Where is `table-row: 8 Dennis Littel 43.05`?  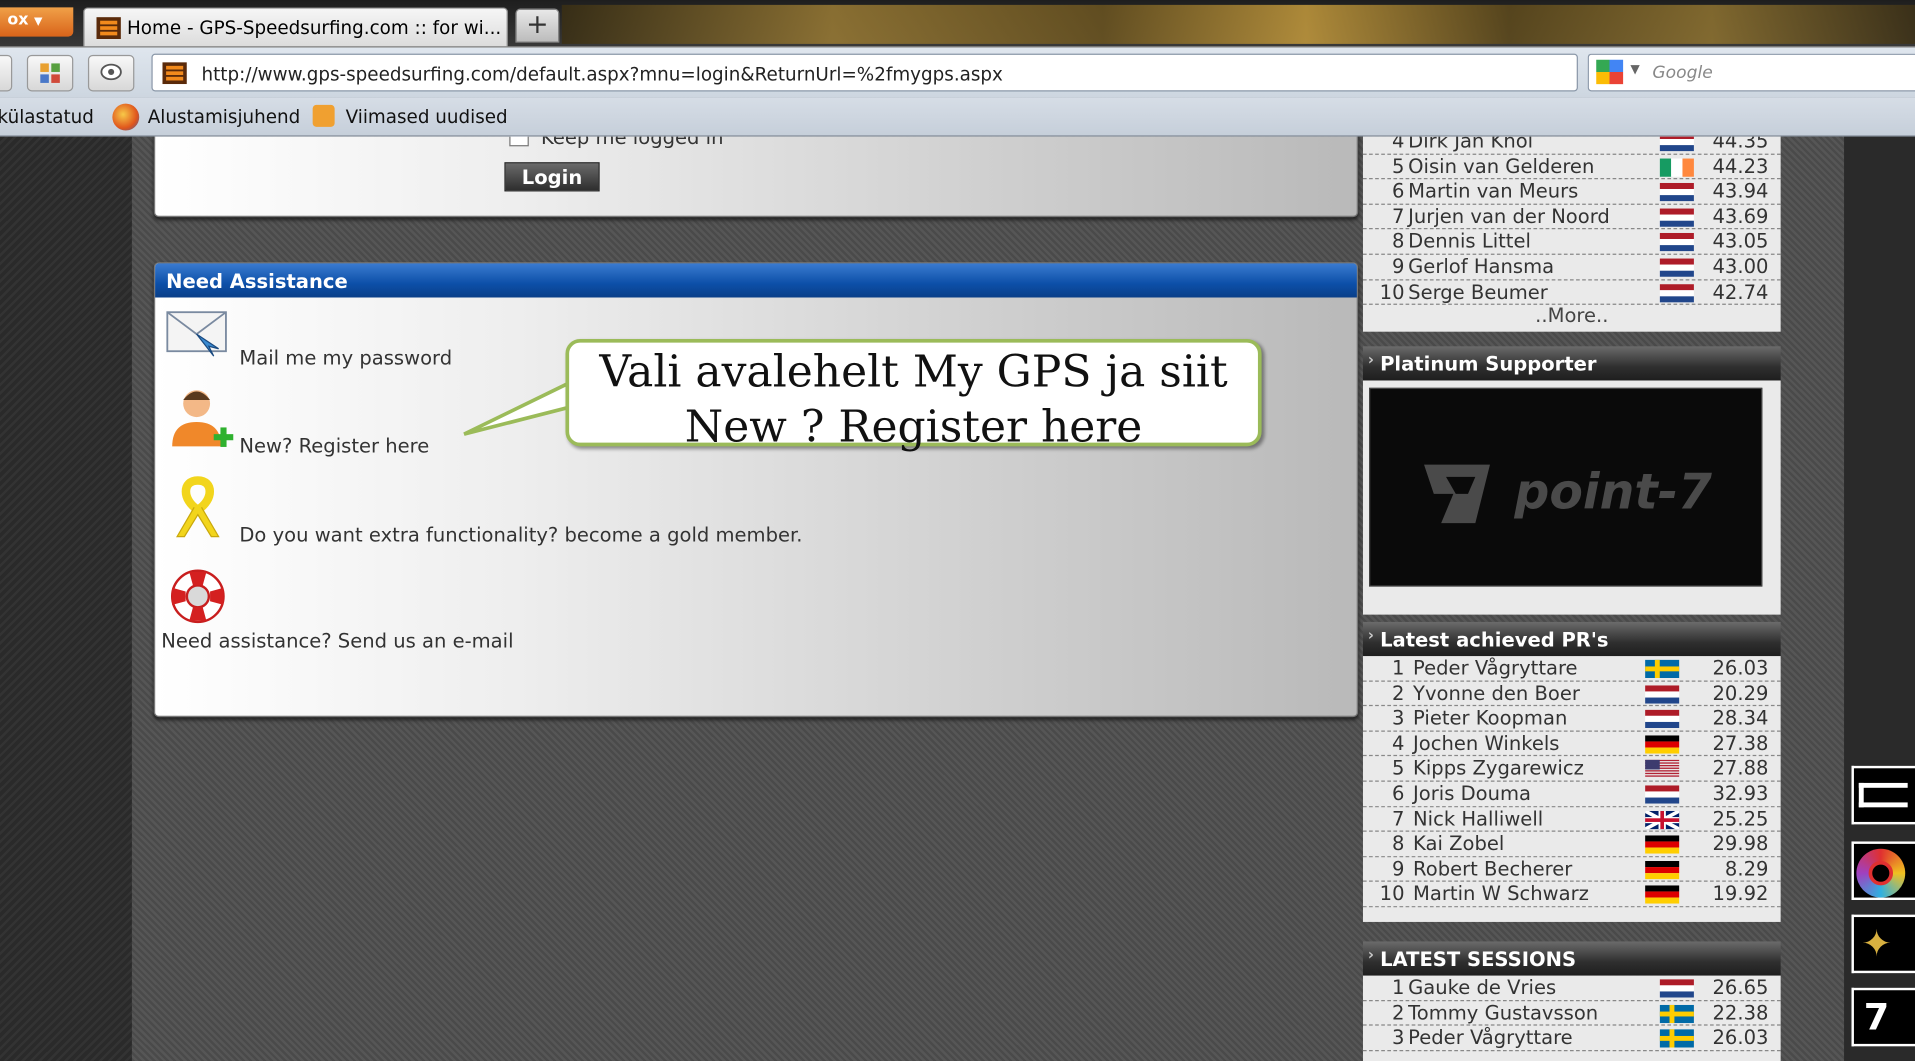 table-row: 8 Dennis Littel 43.05 is located at coordinates (1571, 242).